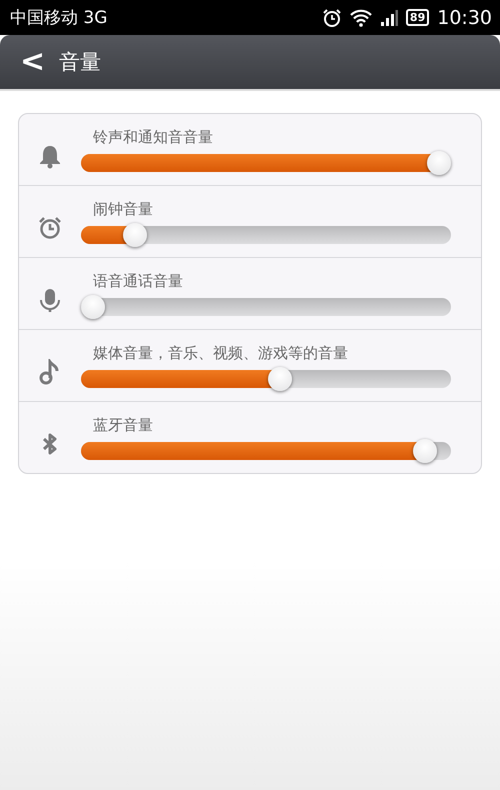  What do you see at coordinates (389, 18) in the screenshot?
I see `signal-icon` at bounding box center [389, 18].